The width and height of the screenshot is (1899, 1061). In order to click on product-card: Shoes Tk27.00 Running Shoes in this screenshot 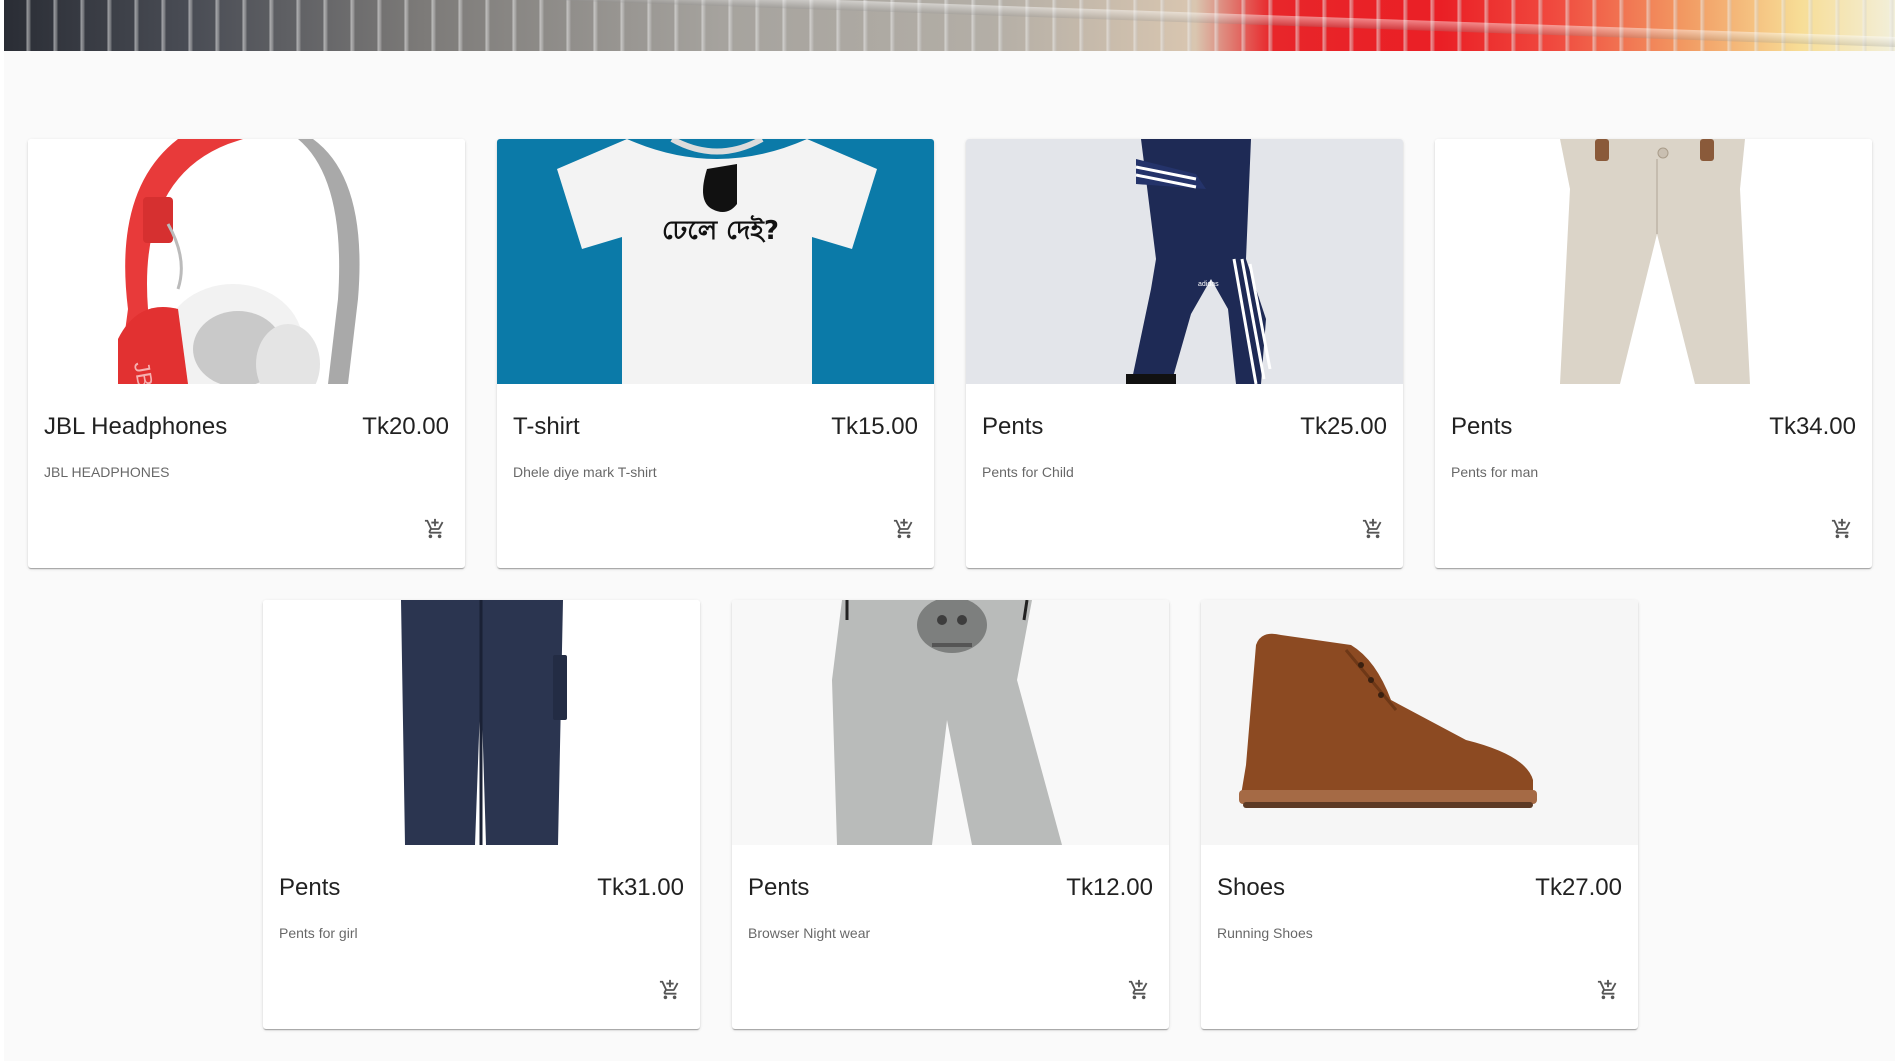, I will do `click(1419, 814)`.